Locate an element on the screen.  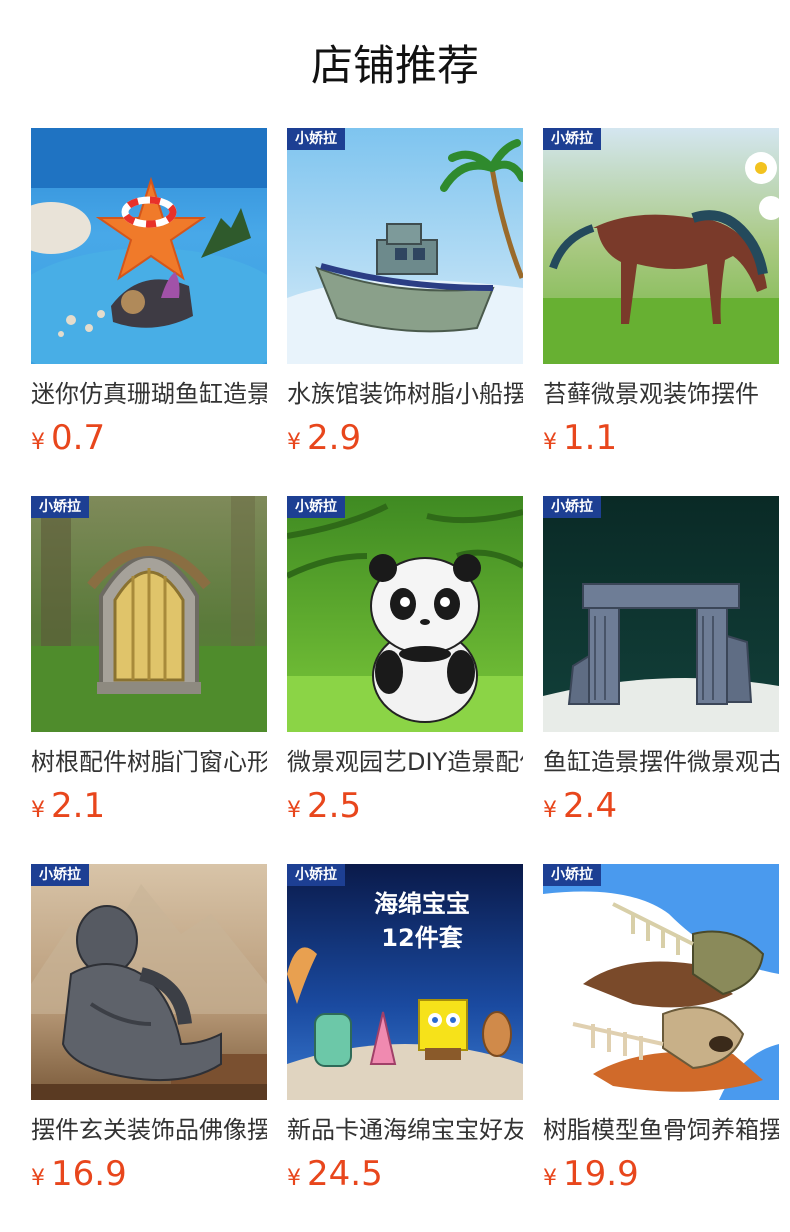
page-title: 店铺推荐 is located at coordinates (394, 65).